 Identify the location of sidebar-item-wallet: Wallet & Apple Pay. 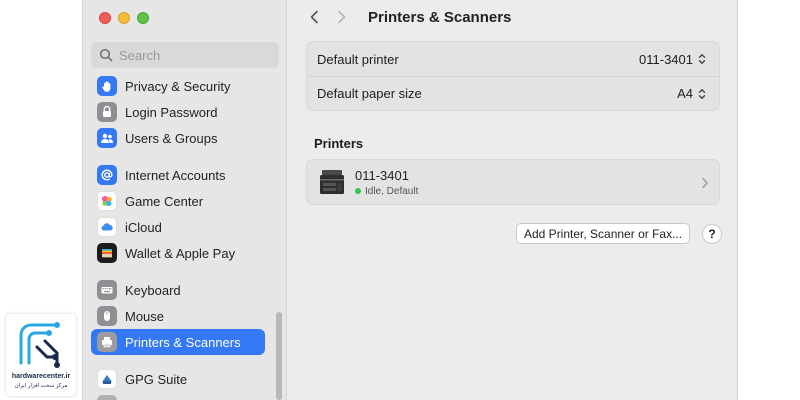
(178, 253).